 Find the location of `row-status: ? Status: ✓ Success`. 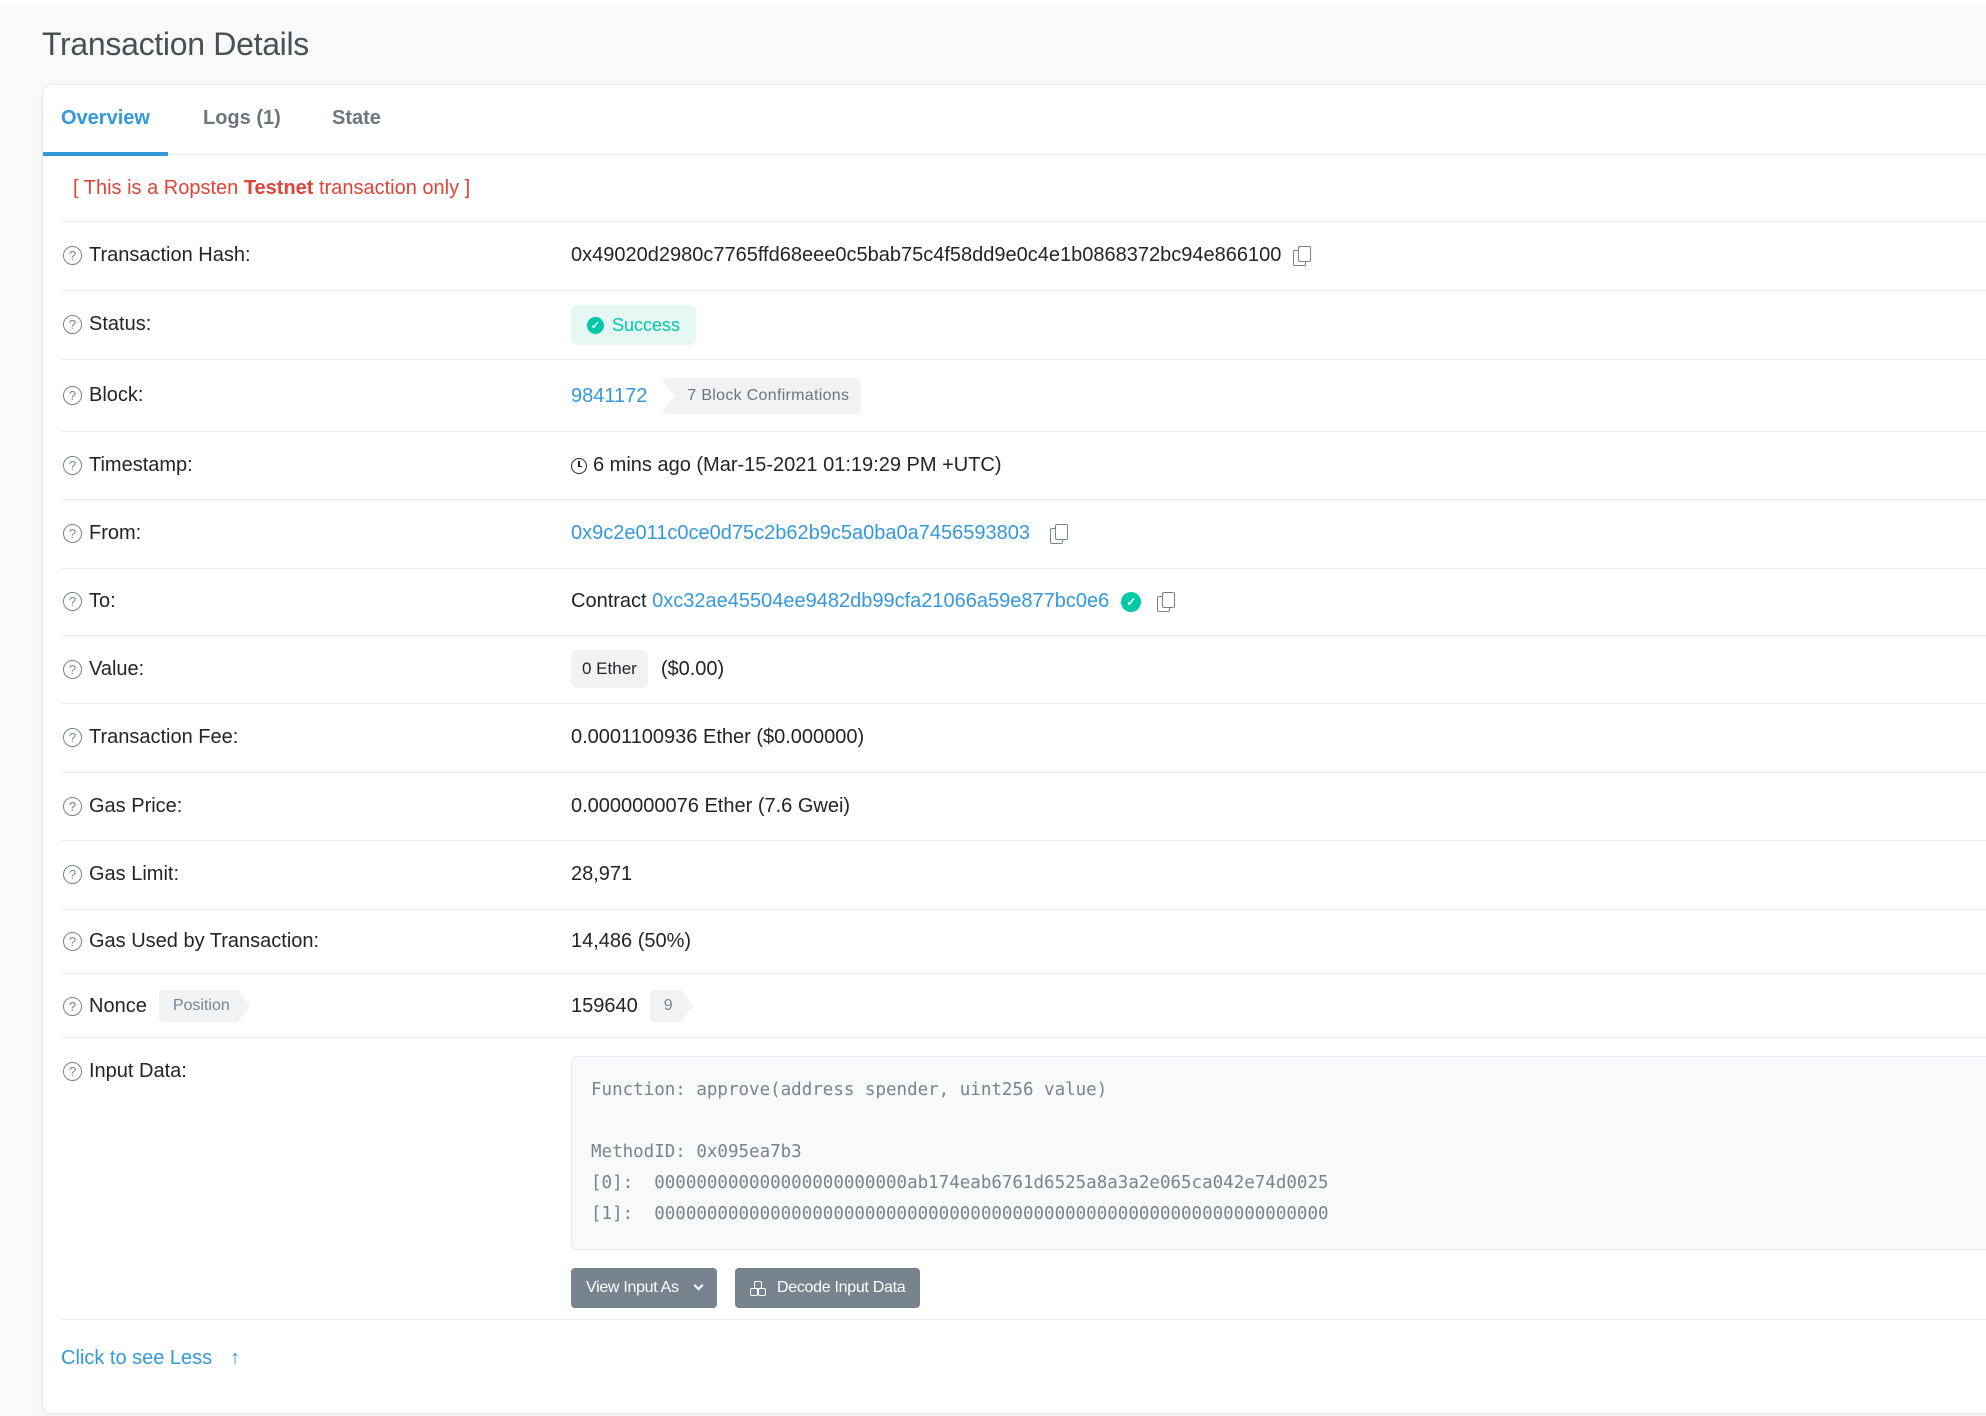

row-status: ? Status: ✓ Success is located at coordinates (1023, 324).